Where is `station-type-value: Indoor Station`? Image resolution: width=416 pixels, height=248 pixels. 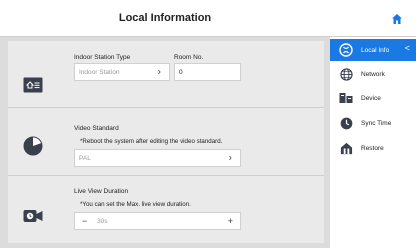
station-type-value: Indoor Station is located at coordinates (99, 72).